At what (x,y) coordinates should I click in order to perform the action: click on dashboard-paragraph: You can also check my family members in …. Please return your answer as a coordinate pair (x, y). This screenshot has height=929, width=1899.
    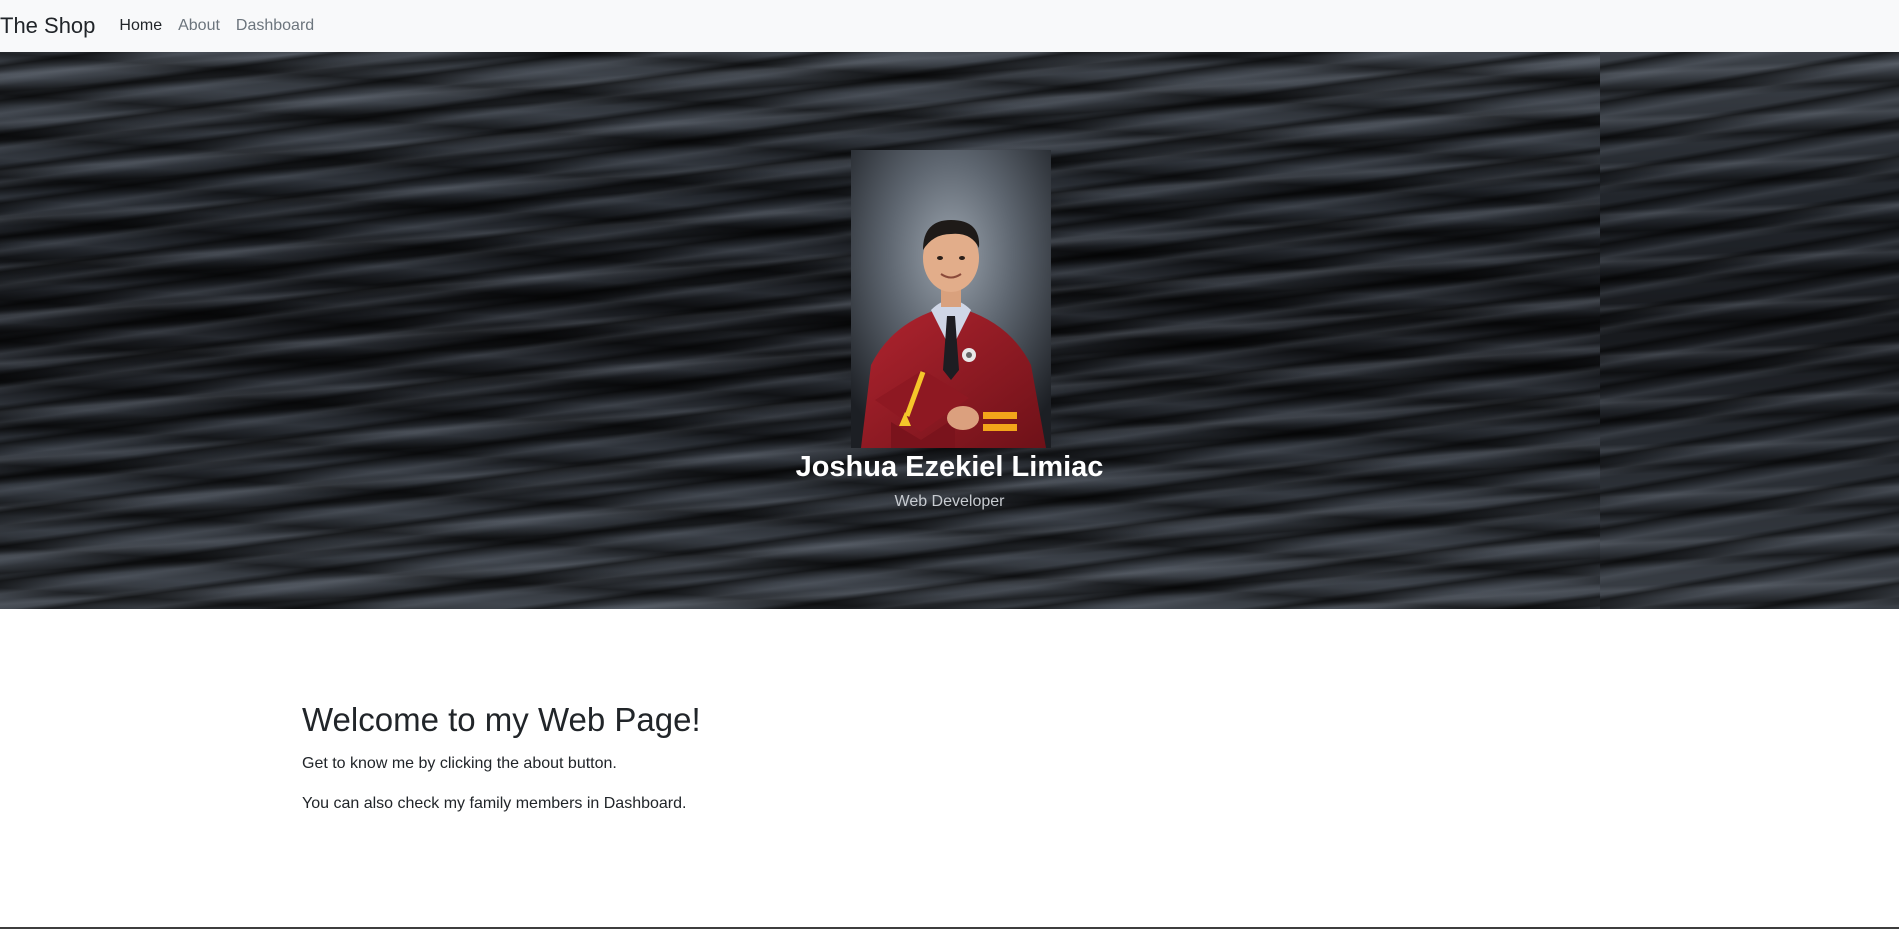
    Looking at the image, I should click on (494, 803).